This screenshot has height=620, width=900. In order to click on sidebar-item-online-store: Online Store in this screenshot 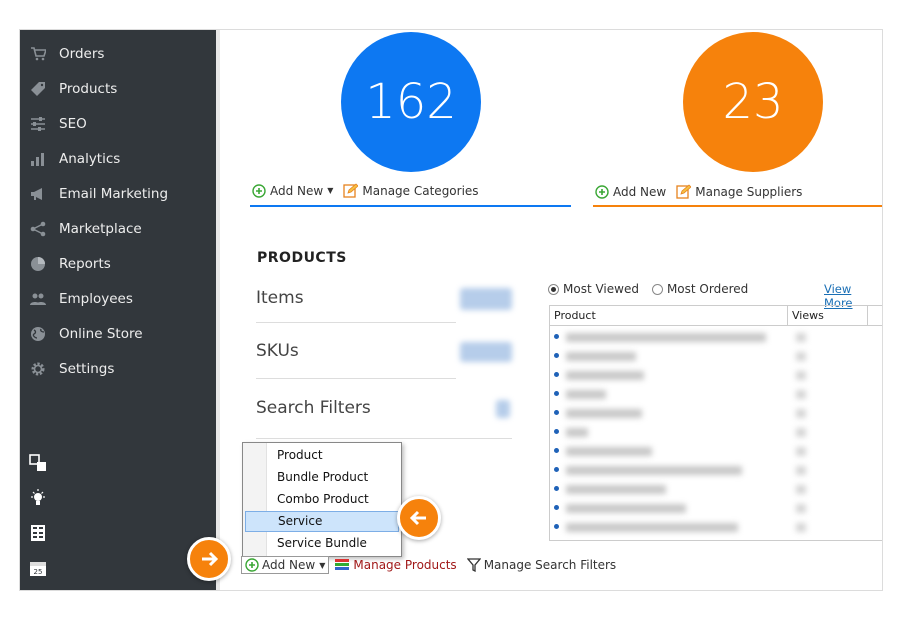, I will do `click(118, 333)`.